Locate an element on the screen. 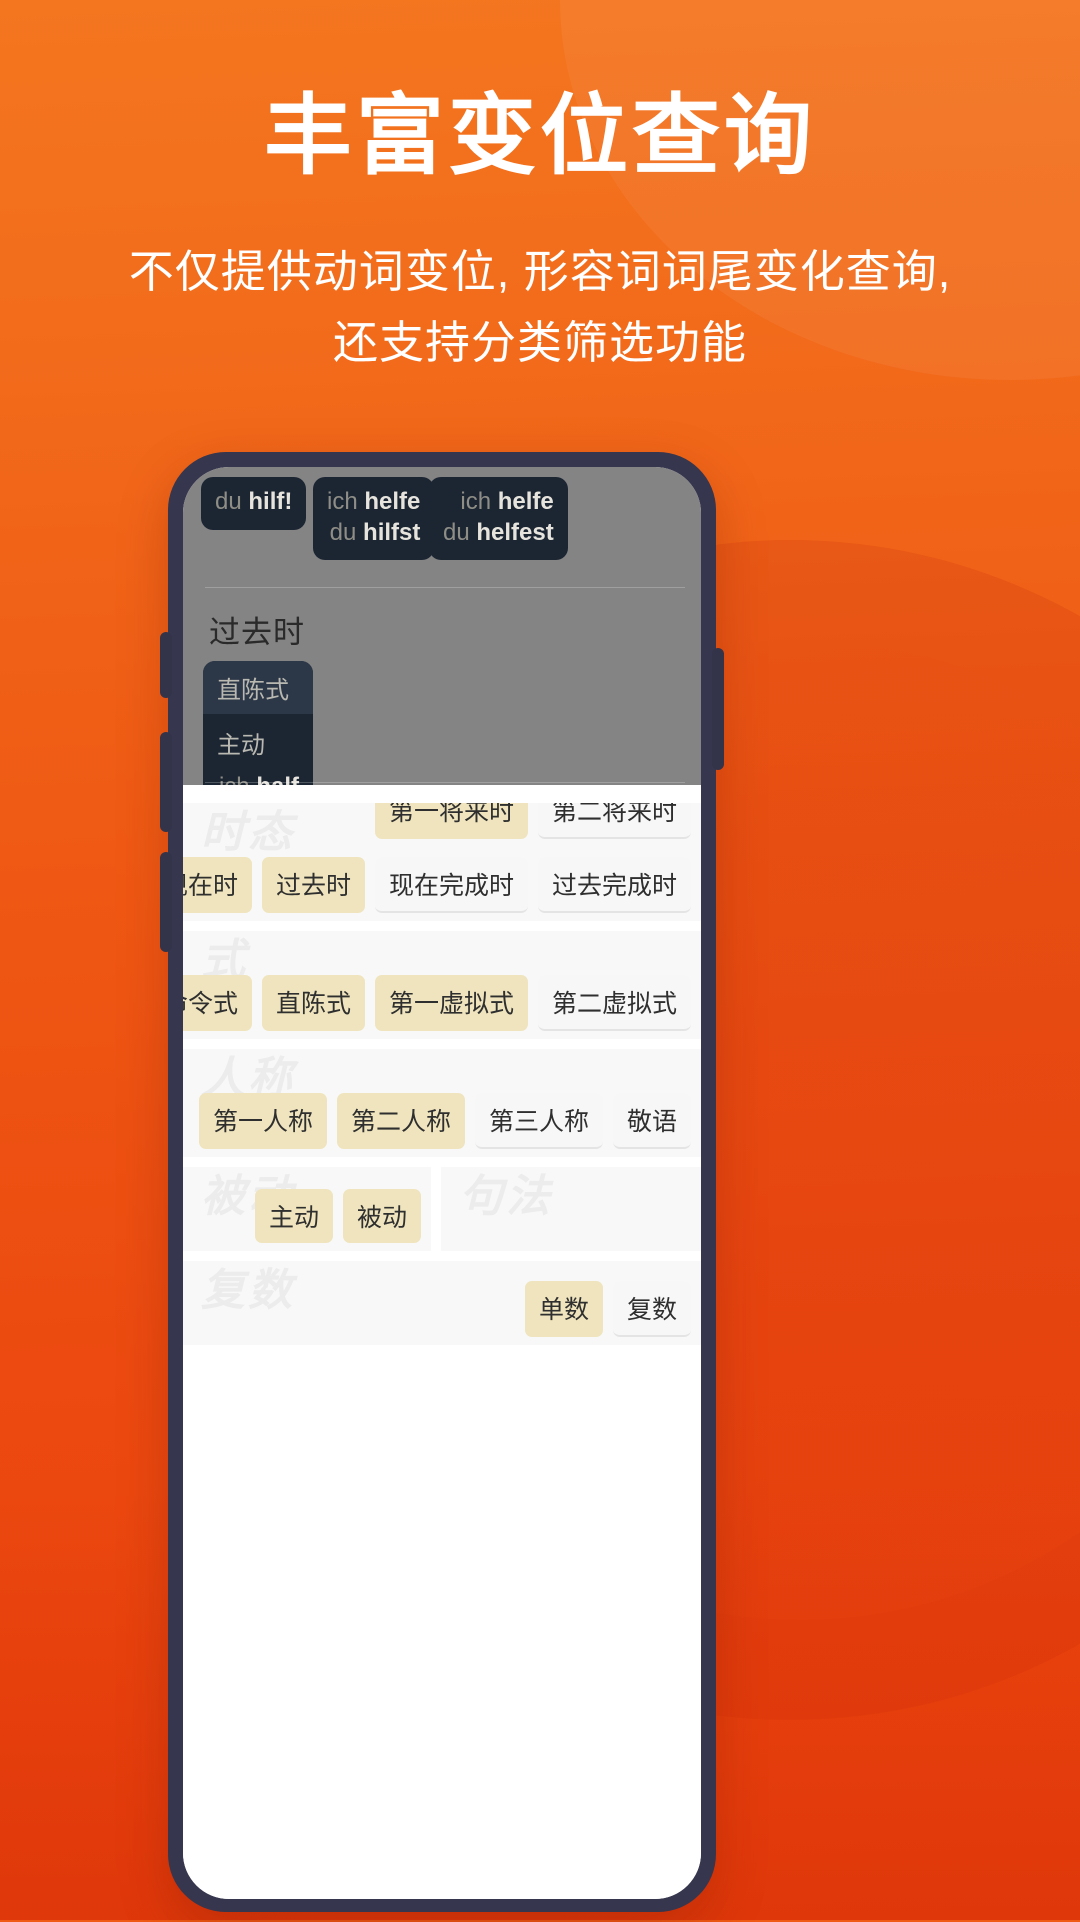 This screenshot has width=1080, height=1922. filter-group-syntax: 句法 is located at coordinates (571, 1209).